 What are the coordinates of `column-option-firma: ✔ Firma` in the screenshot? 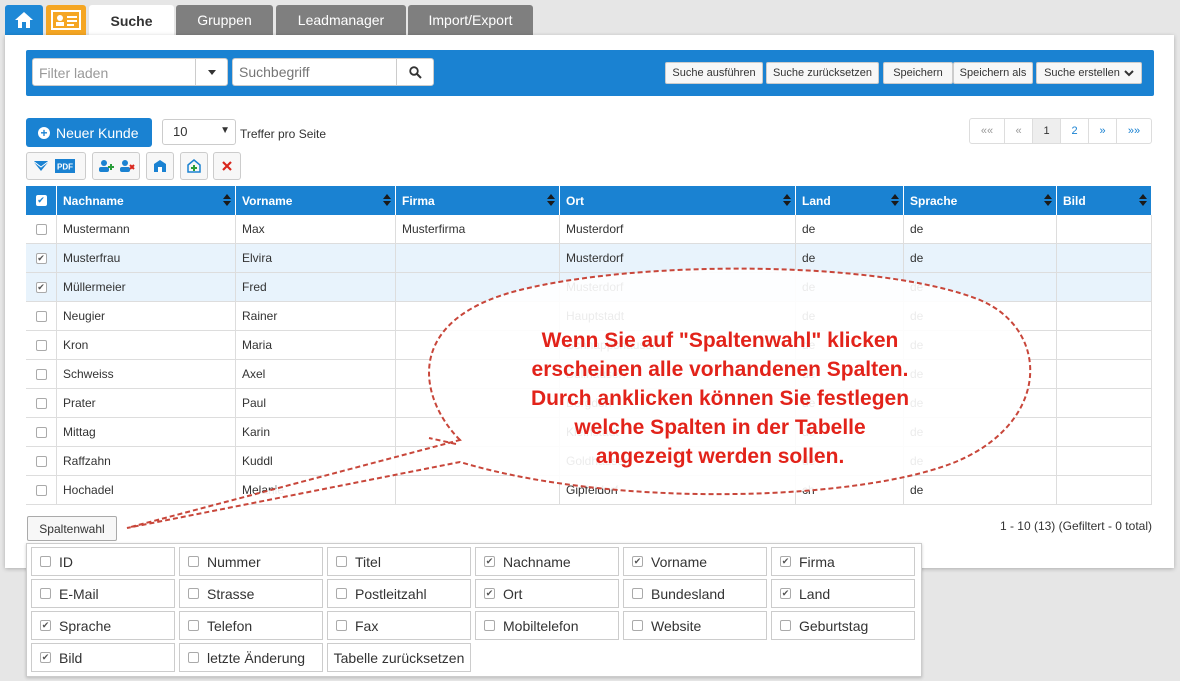 It's located at (843, 561).